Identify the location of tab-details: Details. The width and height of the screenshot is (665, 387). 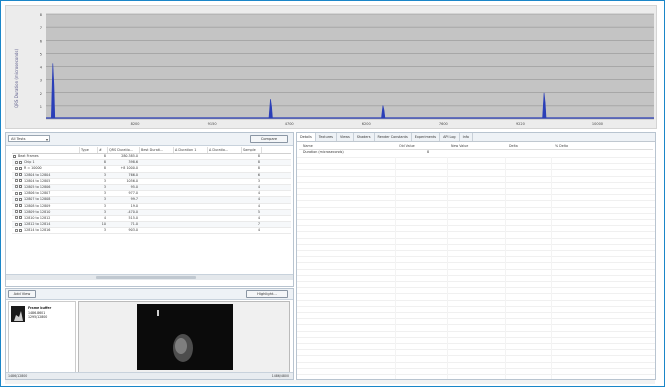
(306, 137).